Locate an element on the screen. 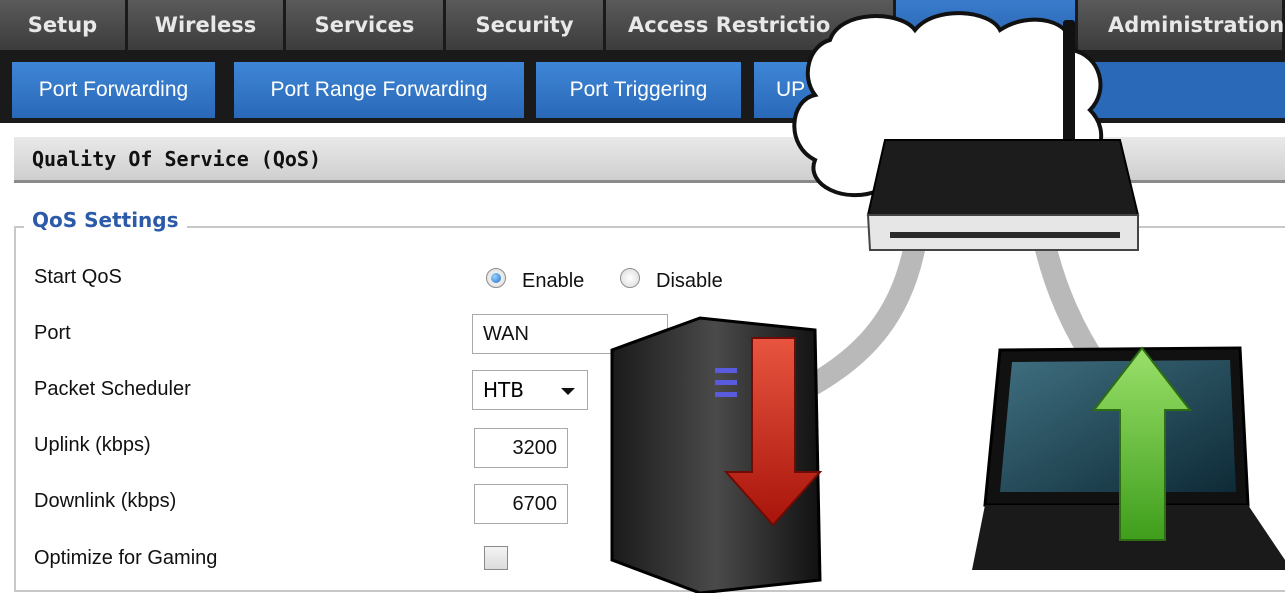 This screenshot has width=1285, height=593. router-antenna is located at coordinates (1069, 85).